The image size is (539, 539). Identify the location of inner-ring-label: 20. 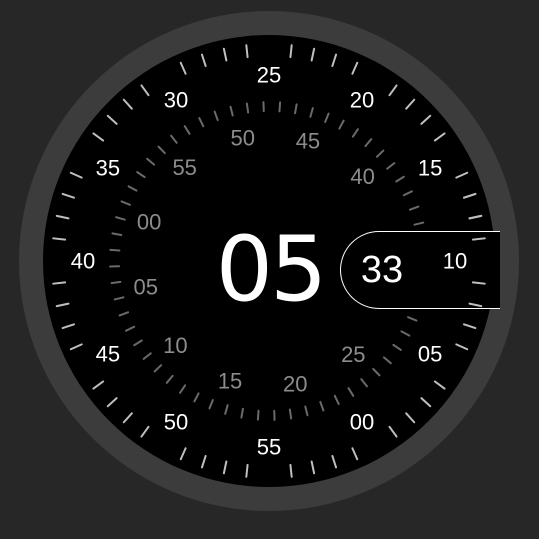
(295, 384).